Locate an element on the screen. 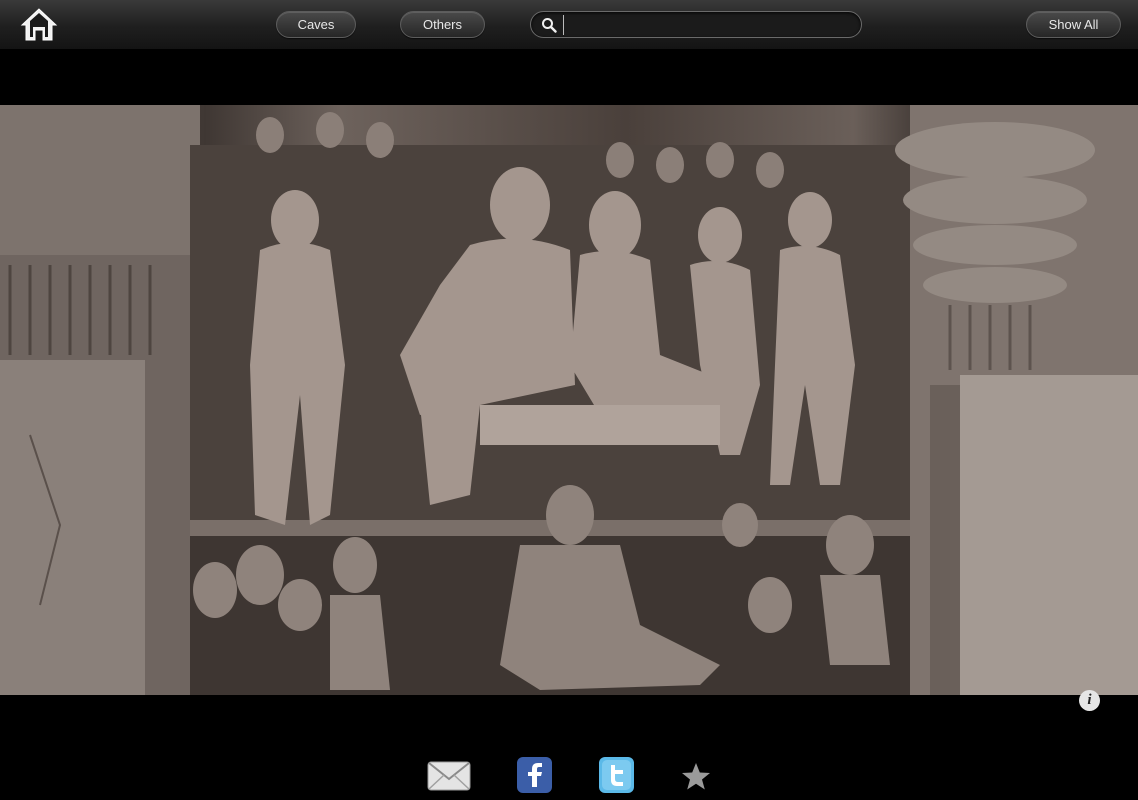 The width and height of the screenshot is (1138, 800). facebook-icon is located at coordinates (534, 775).